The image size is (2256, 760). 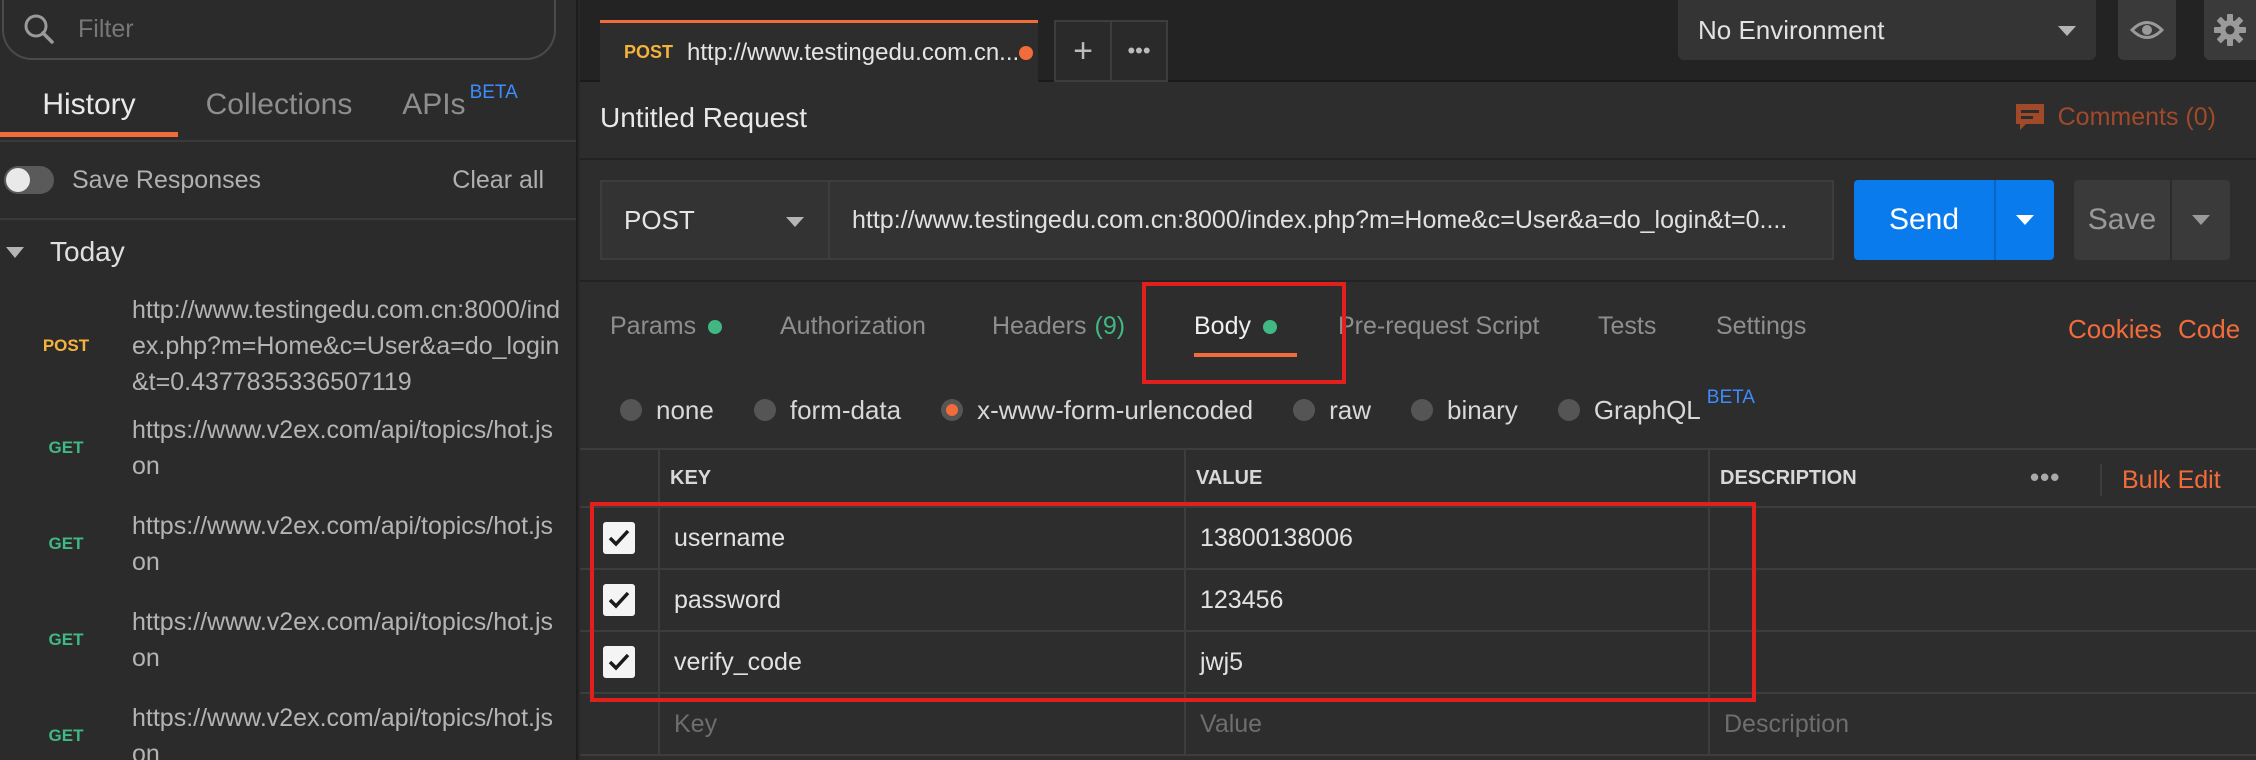 What do you see at coordinates (1448, 662) in the screenshot?
I see `value-cell: jwj5` at bounding box center [1448, 662].